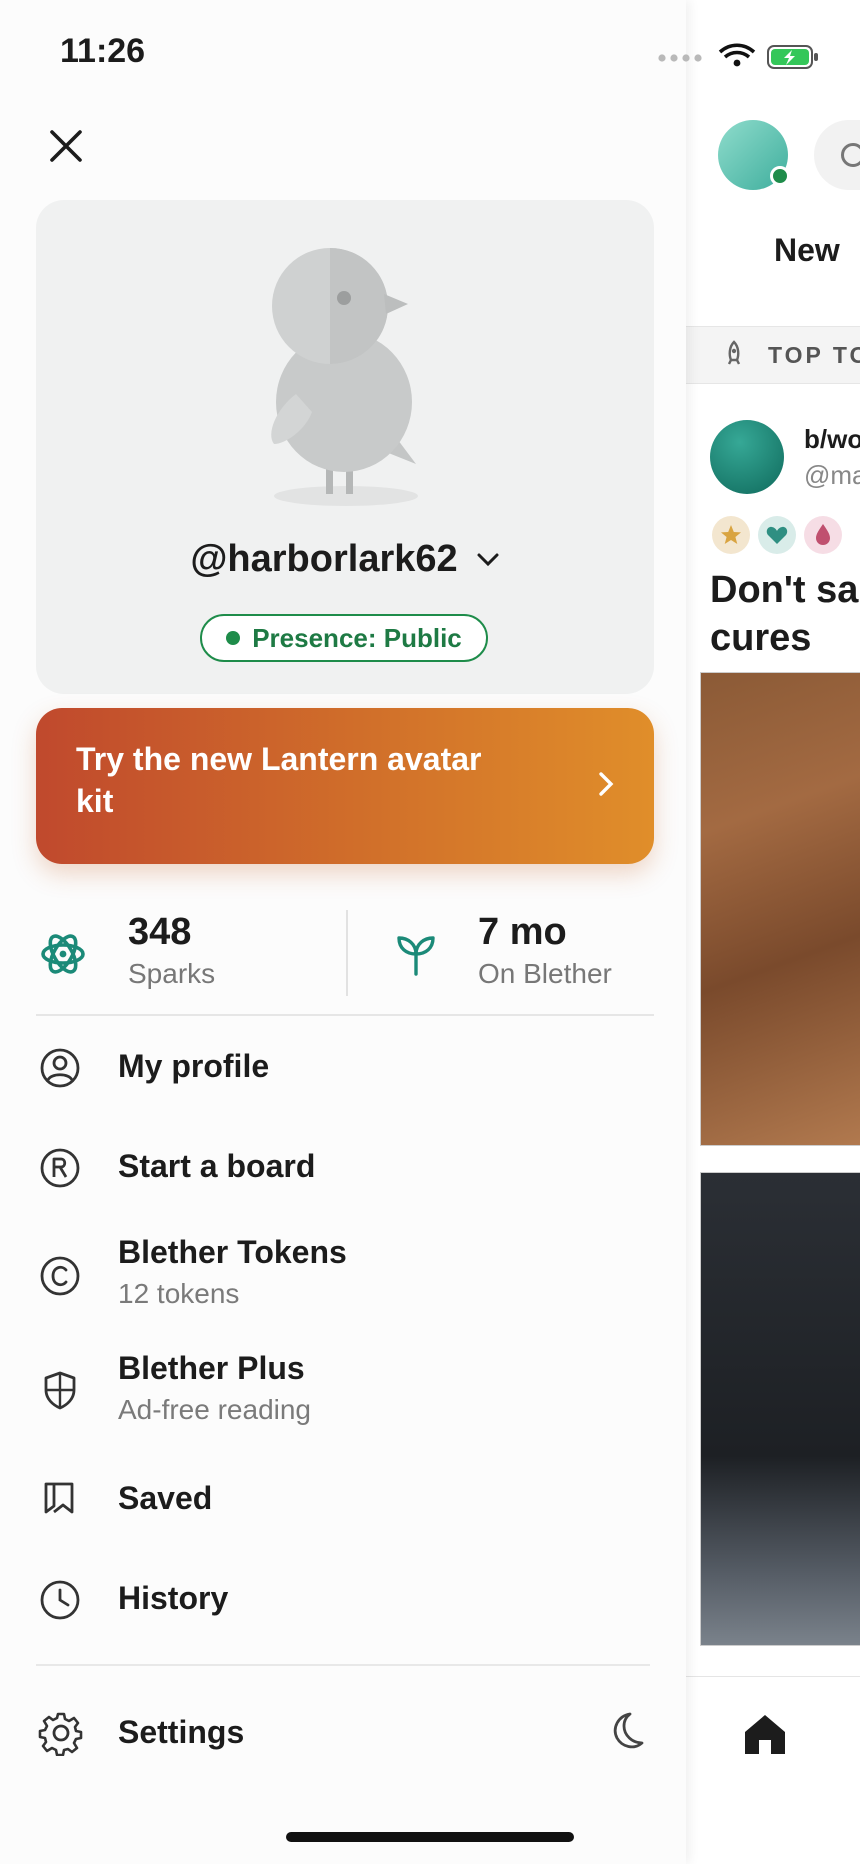  Describe the element at coordinates (172, 973) in the screenshot. I see `sparks-label: Sparks` at that location.